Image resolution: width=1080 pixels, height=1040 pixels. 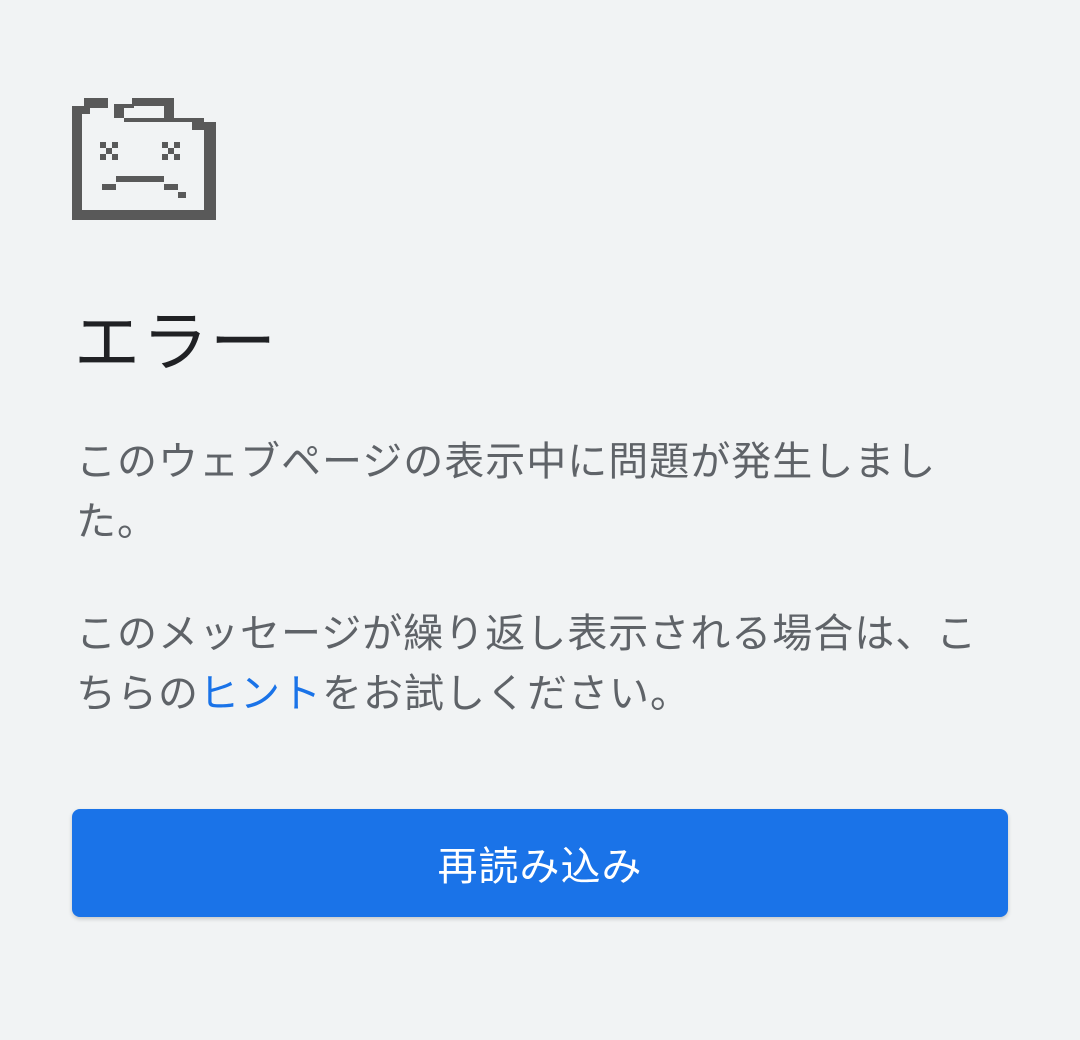 I want to click on page-title: エラー, so click(x=176, y=342).